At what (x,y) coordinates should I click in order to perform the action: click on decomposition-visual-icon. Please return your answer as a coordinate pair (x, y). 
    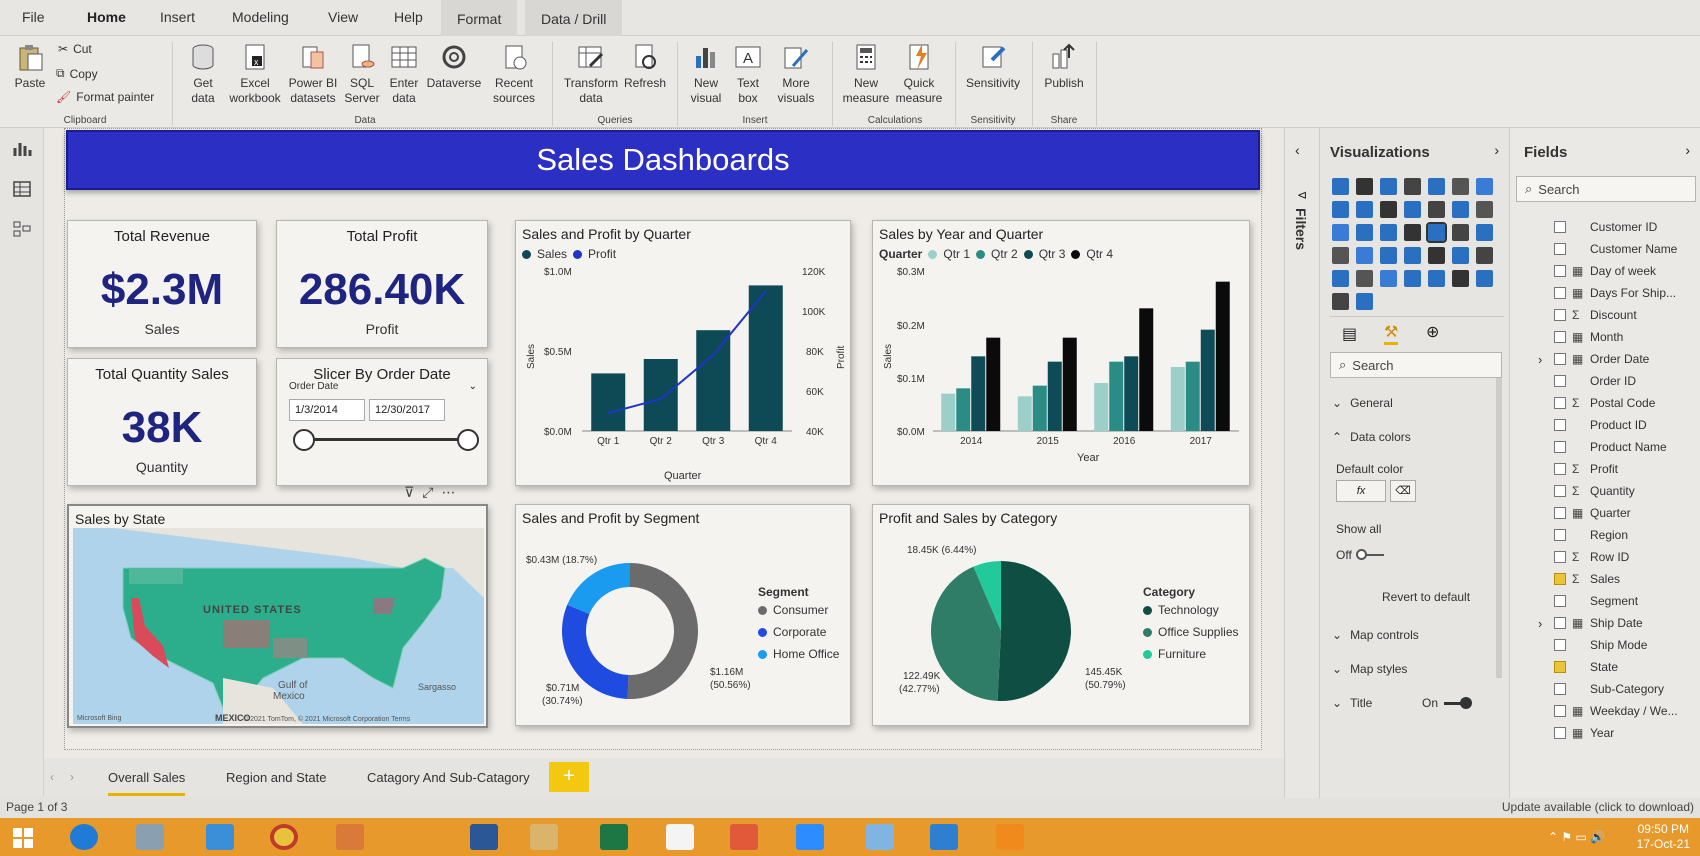
    Looking at the image, I should click on (1388, 278).